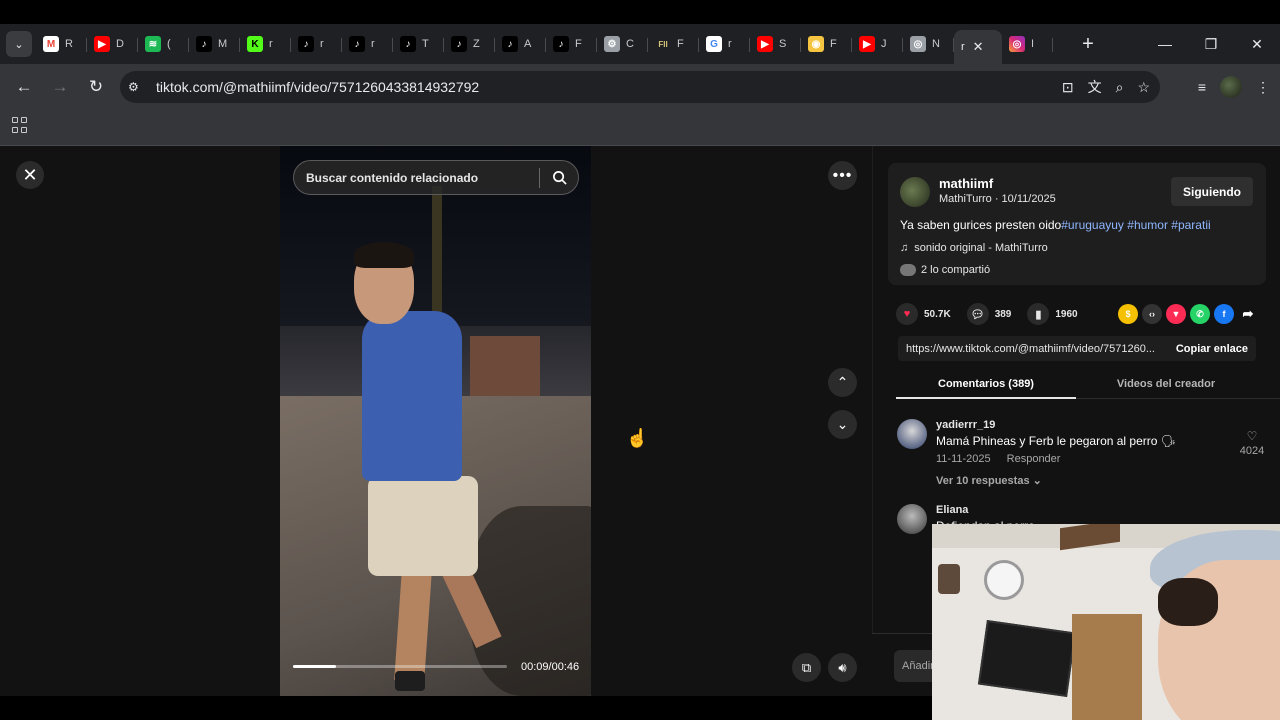  Describe the element at coordinates (806, 667) in the screenshot. I see `floating-player-icon: ⧉` at that location.